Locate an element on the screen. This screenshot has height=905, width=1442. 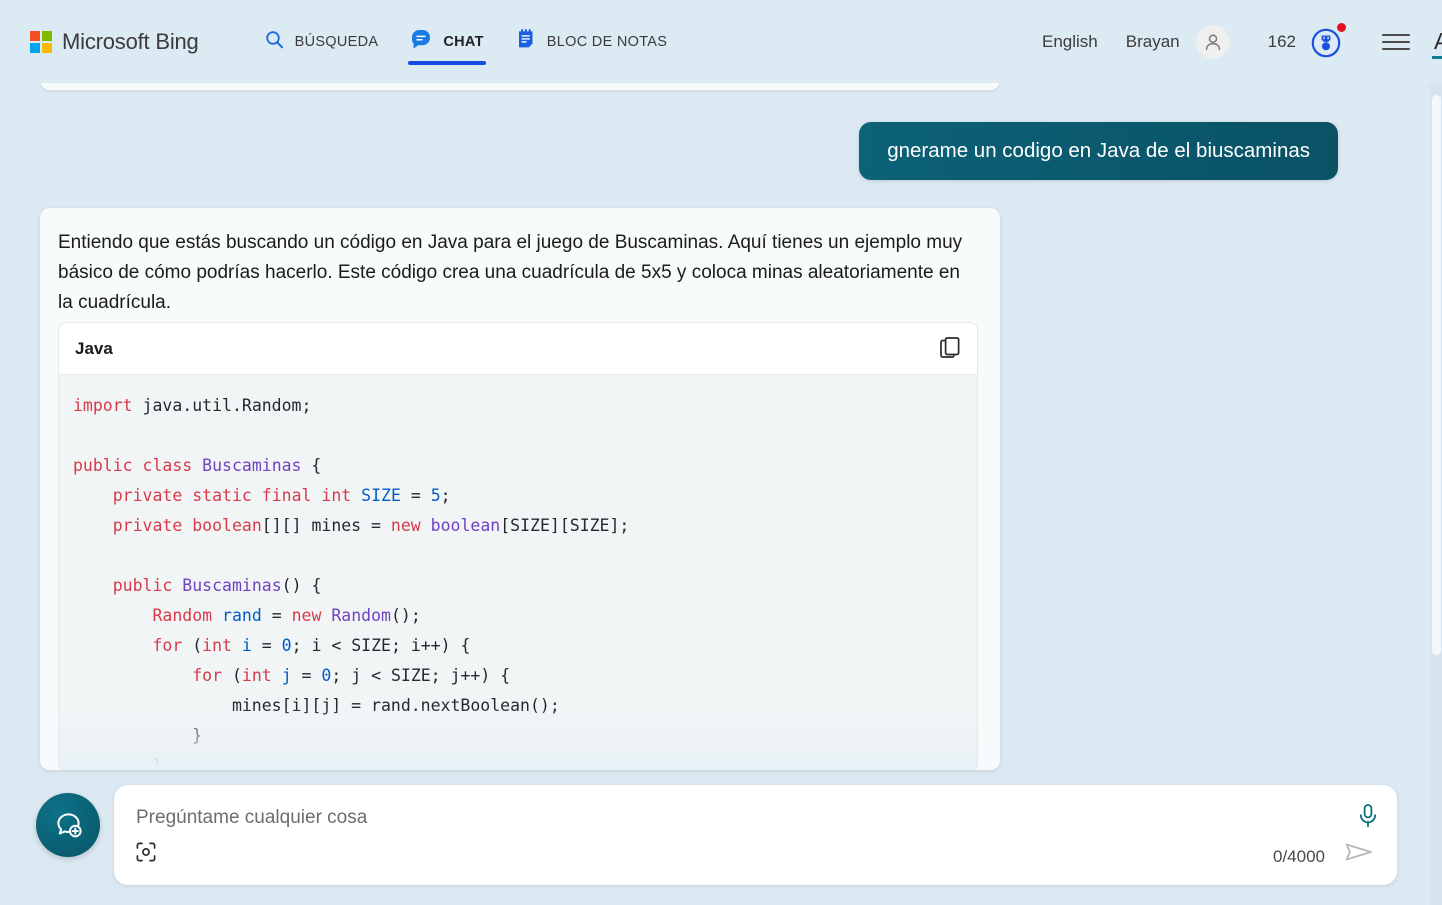
page-scrollbar is located at coordinates (1436, 452).